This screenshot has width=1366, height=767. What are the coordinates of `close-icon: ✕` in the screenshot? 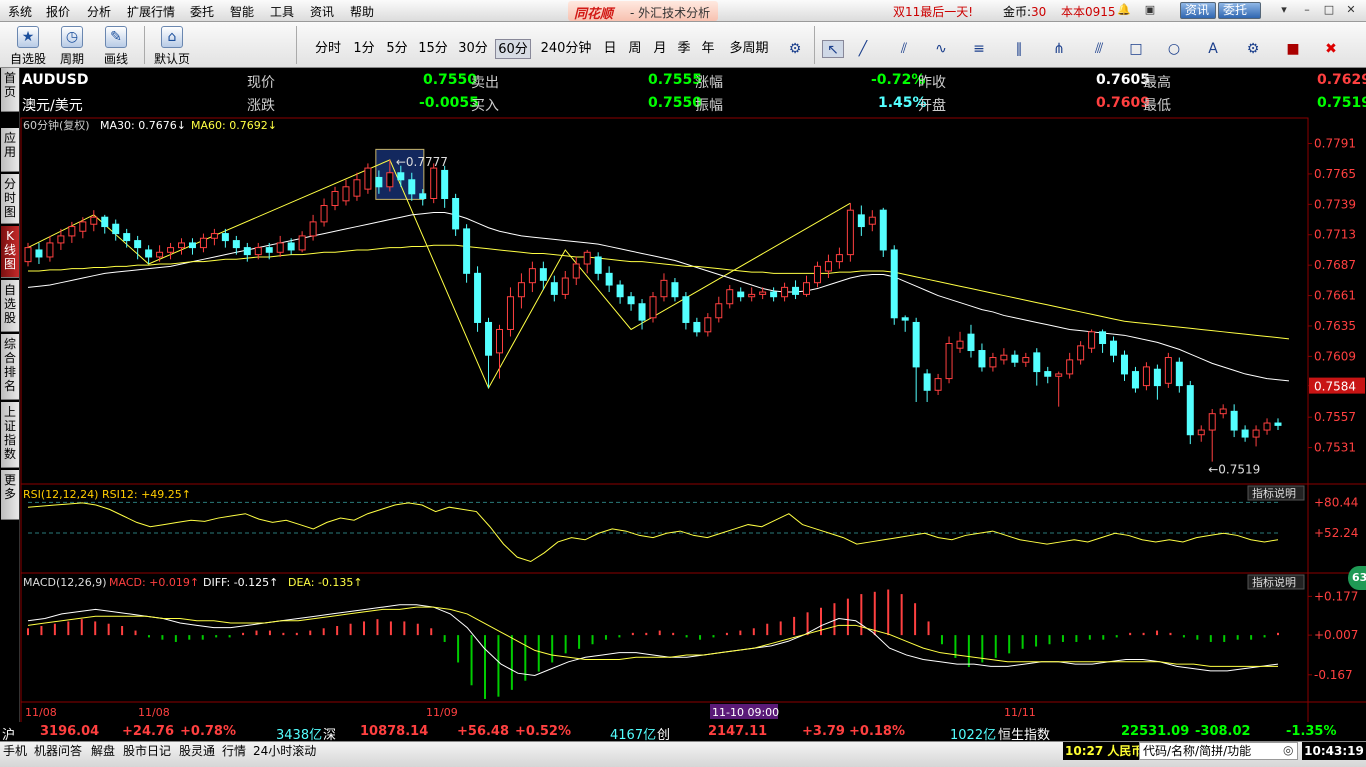 It's located at (1351, 10).